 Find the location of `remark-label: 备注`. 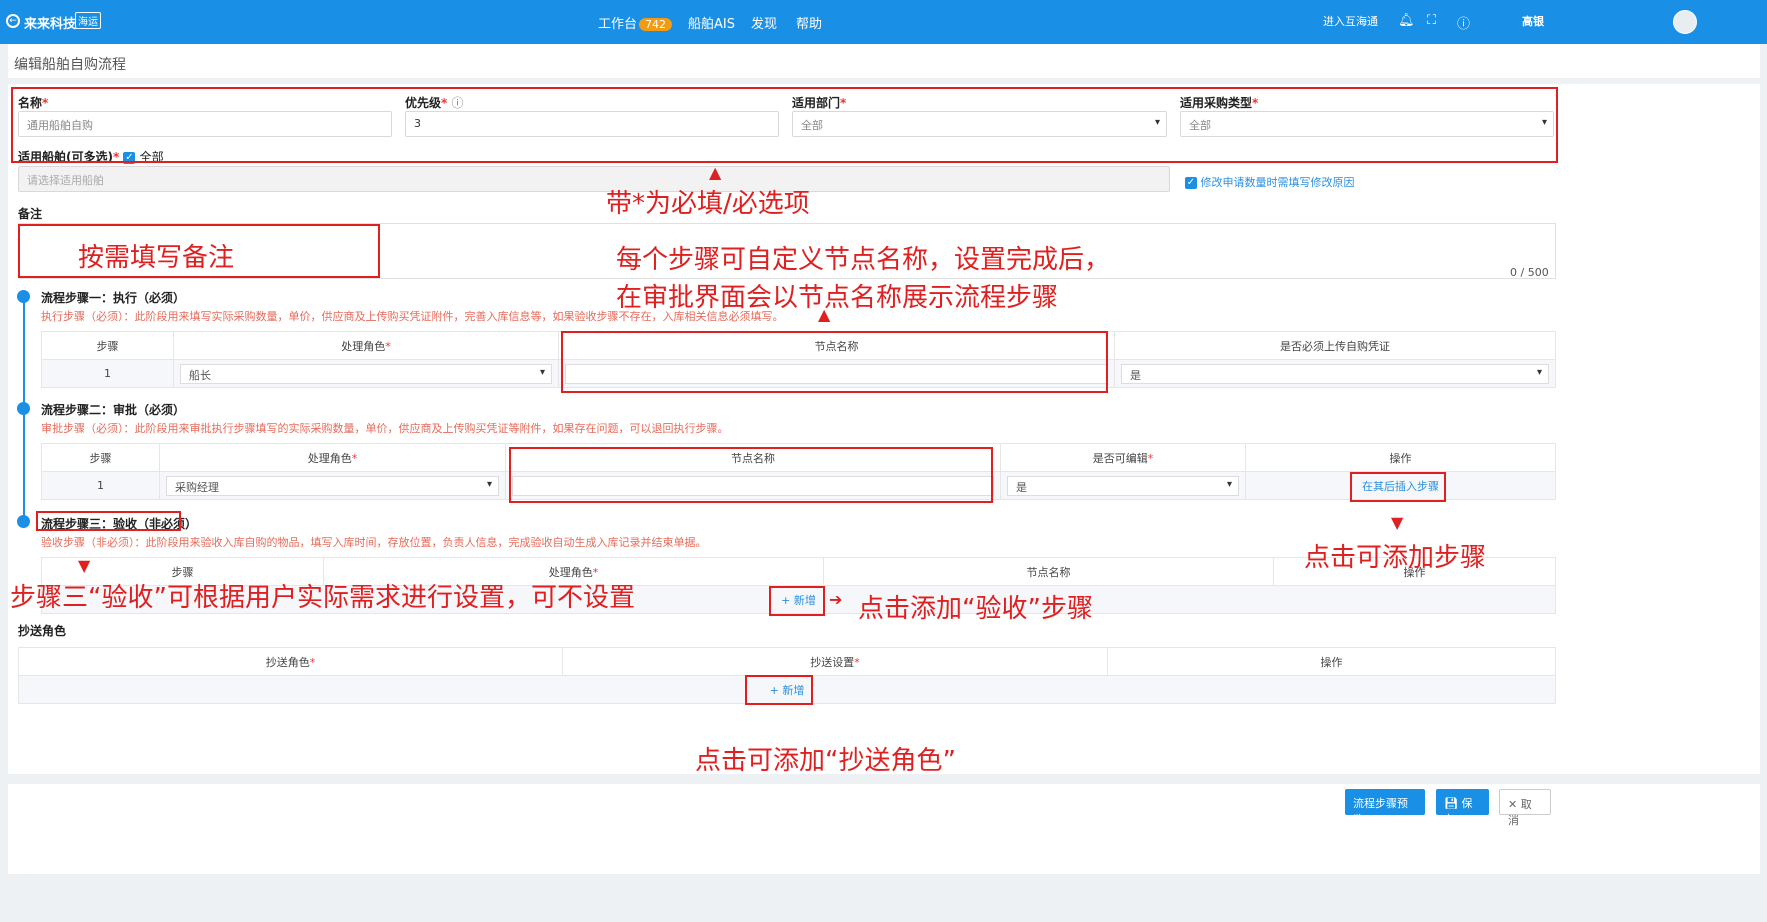

remark-label: 备注 is located at coordinates (30, 214).